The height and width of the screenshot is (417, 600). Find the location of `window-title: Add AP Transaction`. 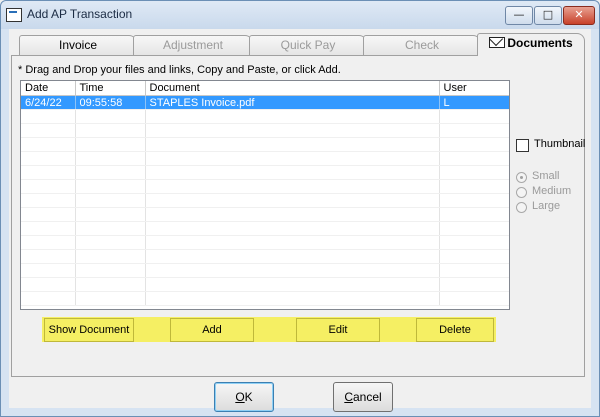

window-title: Add AP Transaction is located at coordinates (80, 14).